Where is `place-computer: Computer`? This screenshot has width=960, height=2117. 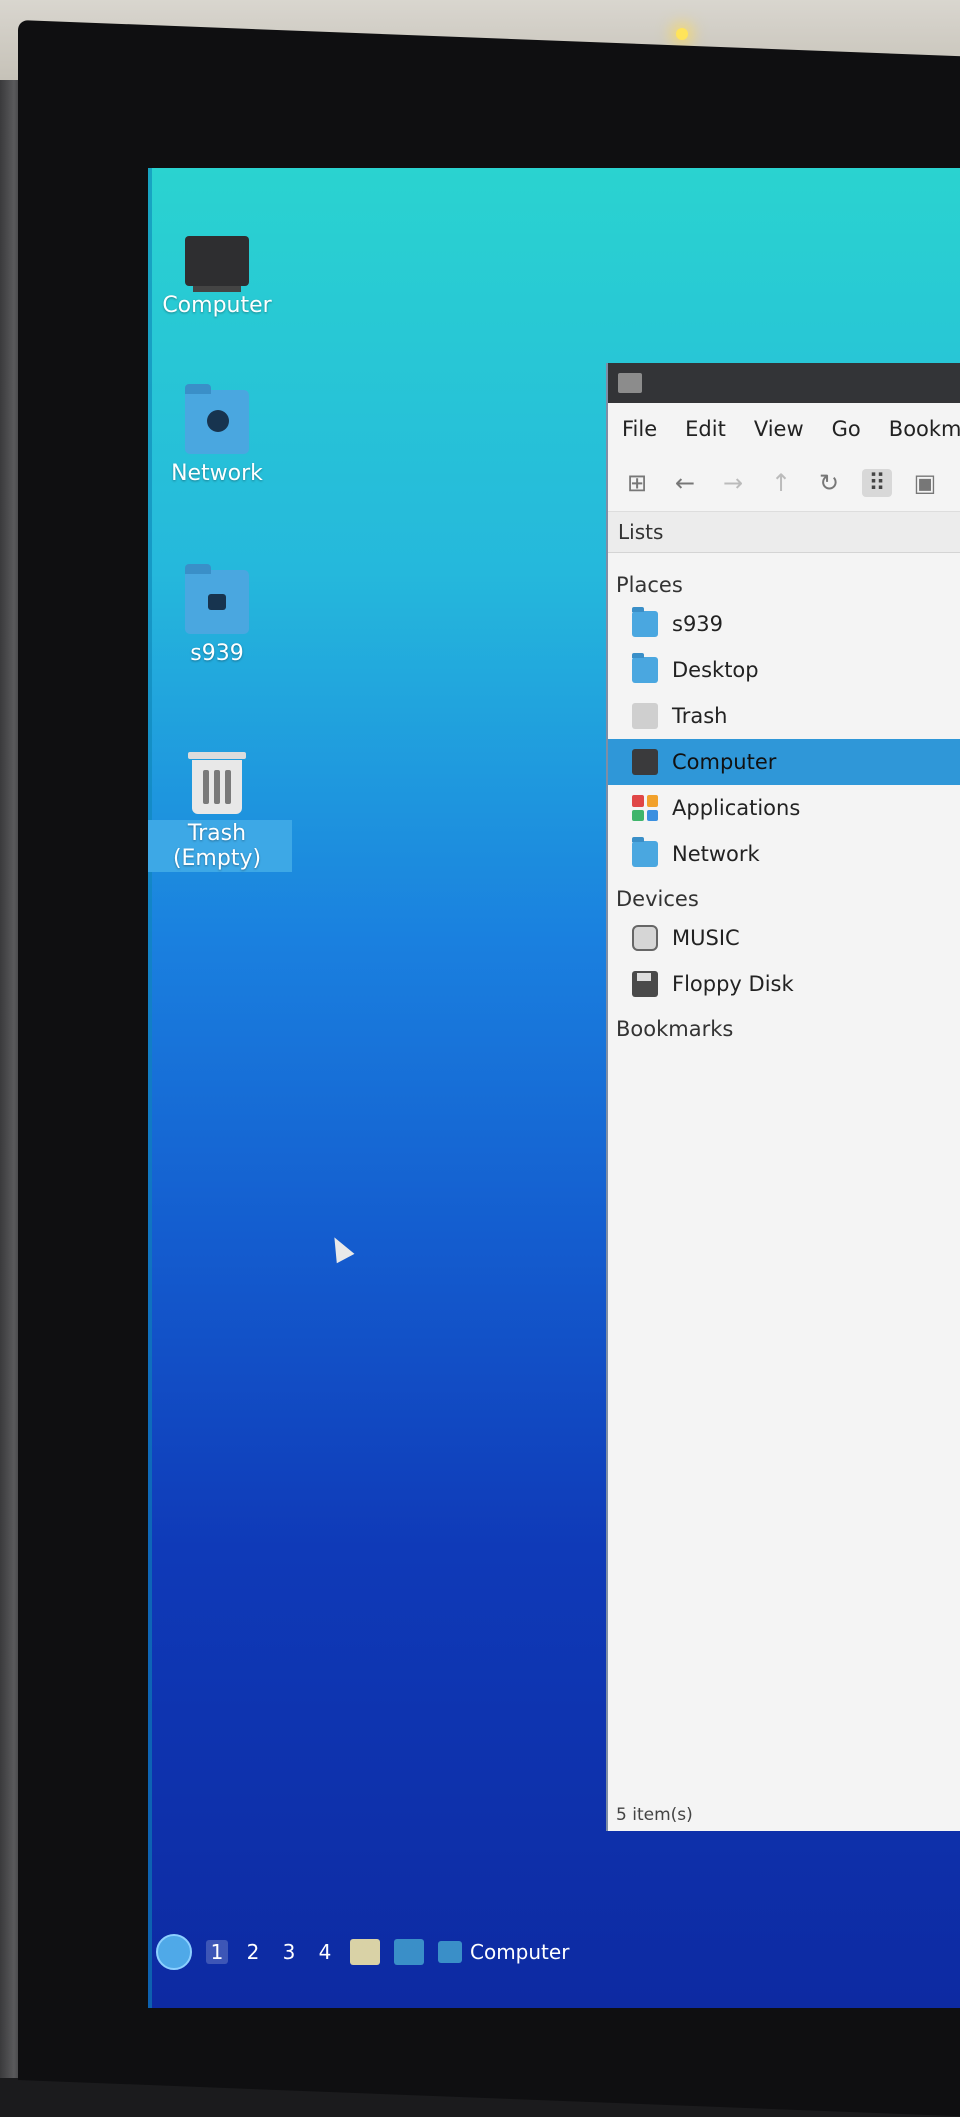
place-computer: Computer is located at coordinates (784, 762).